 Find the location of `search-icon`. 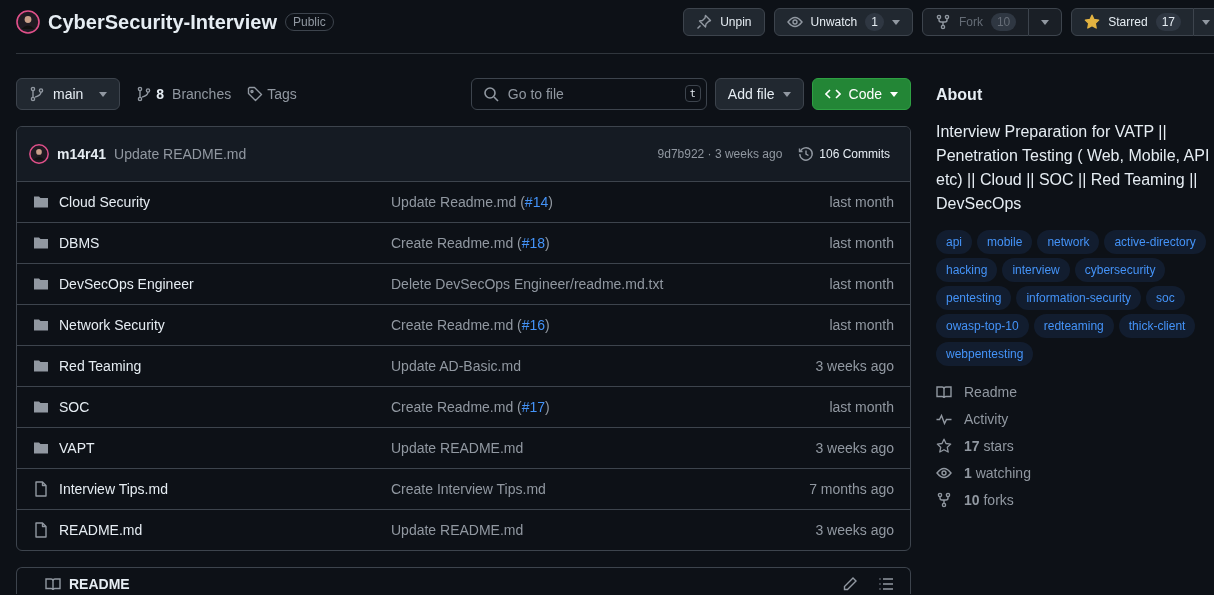

search-icon is located at coordinates (490, 94).